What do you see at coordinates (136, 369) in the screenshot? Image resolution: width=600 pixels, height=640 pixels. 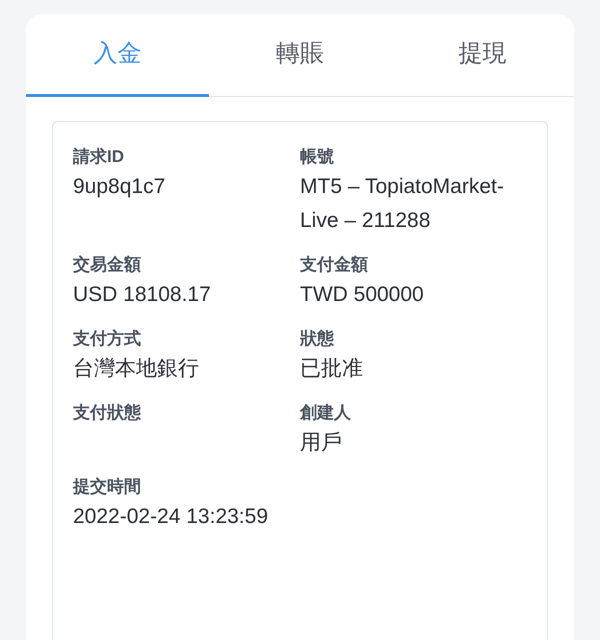 I see `detail-value: 台灣本地銀行` at bounding box center [136, 369].